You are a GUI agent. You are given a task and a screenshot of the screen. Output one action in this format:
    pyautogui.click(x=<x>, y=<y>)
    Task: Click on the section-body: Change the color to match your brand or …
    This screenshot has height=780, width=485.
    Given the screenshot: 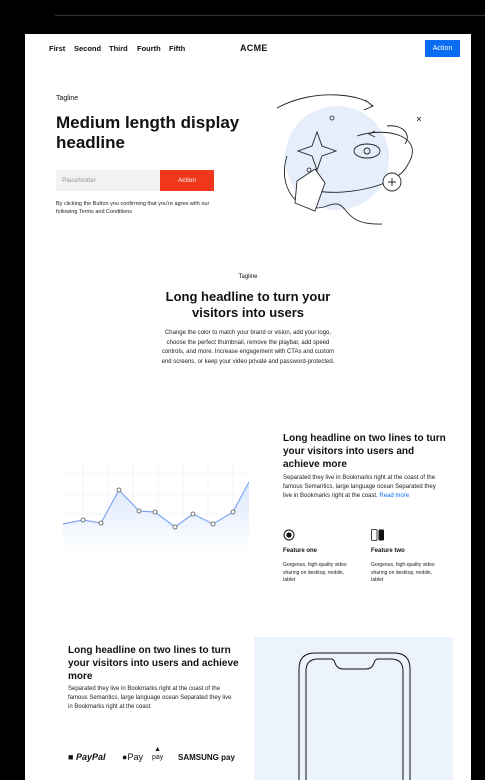 What is the action you would take?
    pyautogui.click(x=248, y=347)
    